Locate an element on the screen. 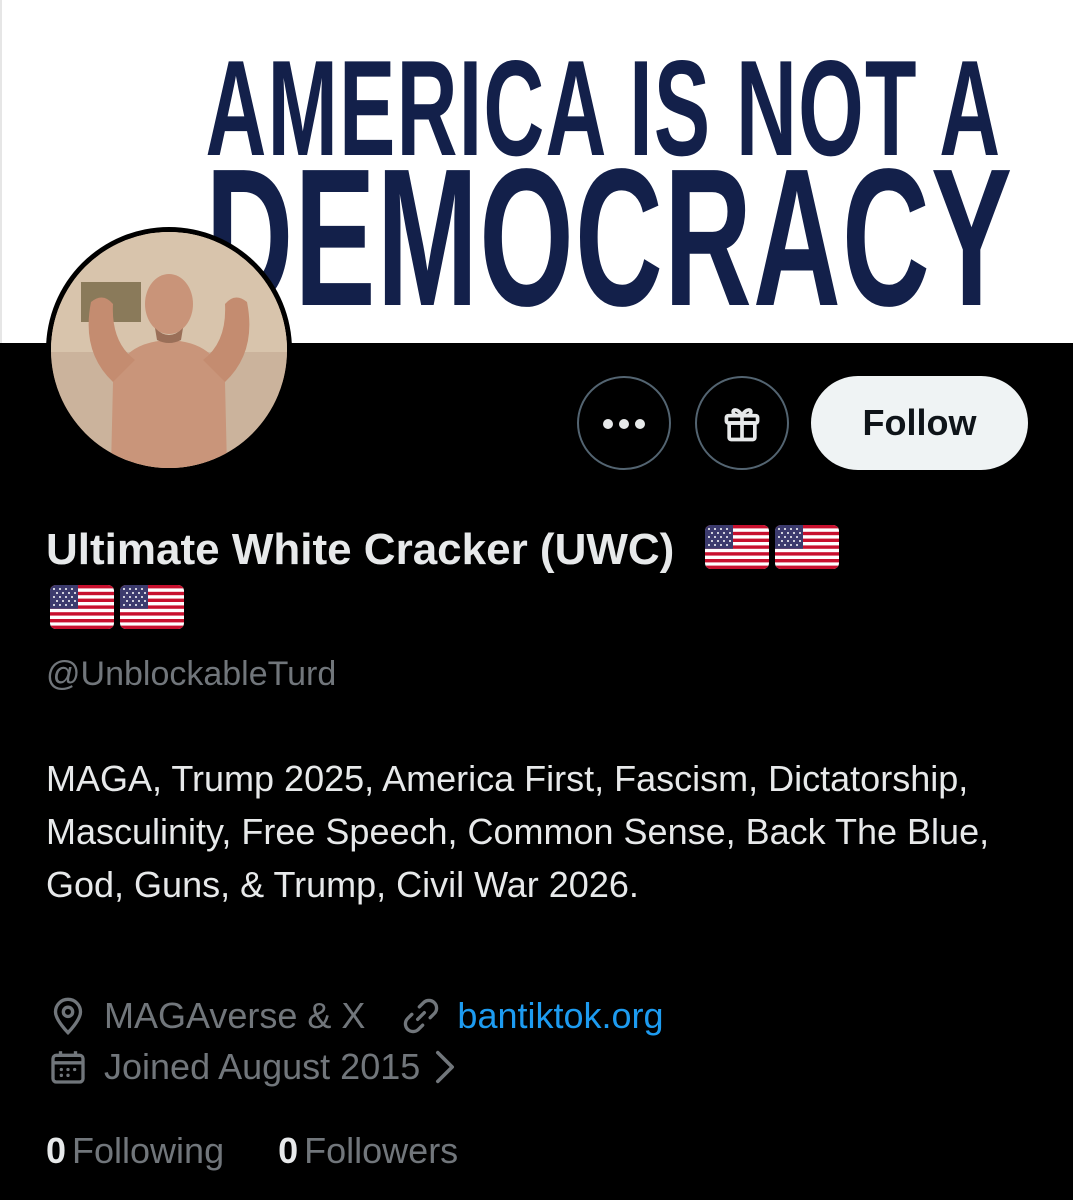 The width and height of the screenshot is (1073, 1200). avatar is located at coordinates (169, 350).